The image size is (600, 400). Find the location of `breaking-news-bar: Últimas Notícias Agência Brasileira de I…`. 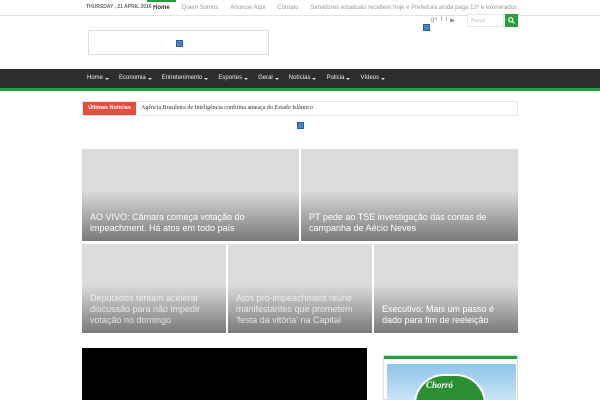

breaking-news-bar: Últimas Notícias Agência Brasileira de I… is located at coordinates (300, 108).